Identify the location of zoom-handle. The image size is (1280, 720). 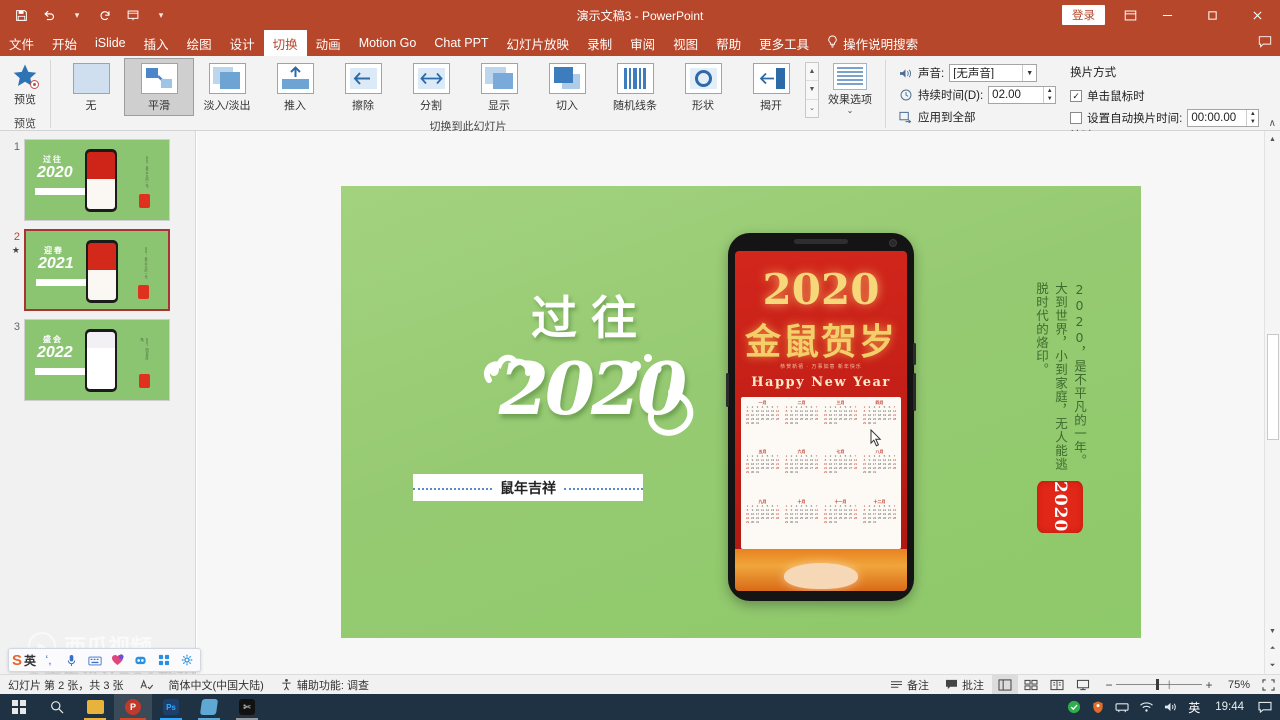
(1157, 684).